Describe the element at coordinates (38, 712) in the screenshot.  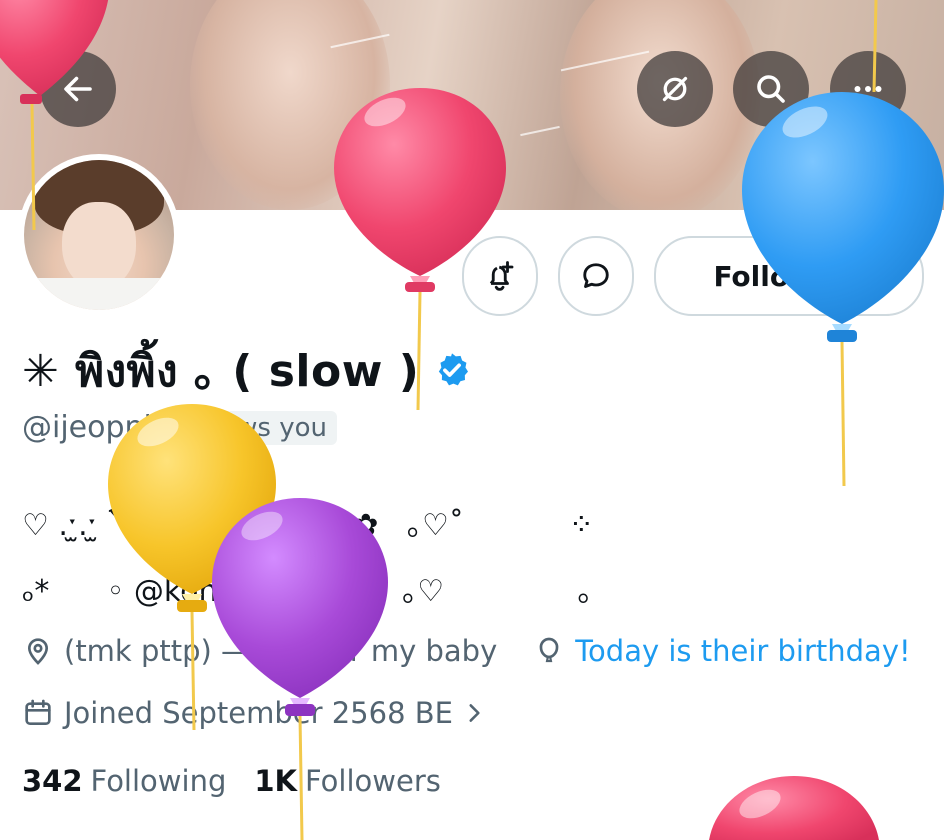
I see `calendar-icon` at that location.